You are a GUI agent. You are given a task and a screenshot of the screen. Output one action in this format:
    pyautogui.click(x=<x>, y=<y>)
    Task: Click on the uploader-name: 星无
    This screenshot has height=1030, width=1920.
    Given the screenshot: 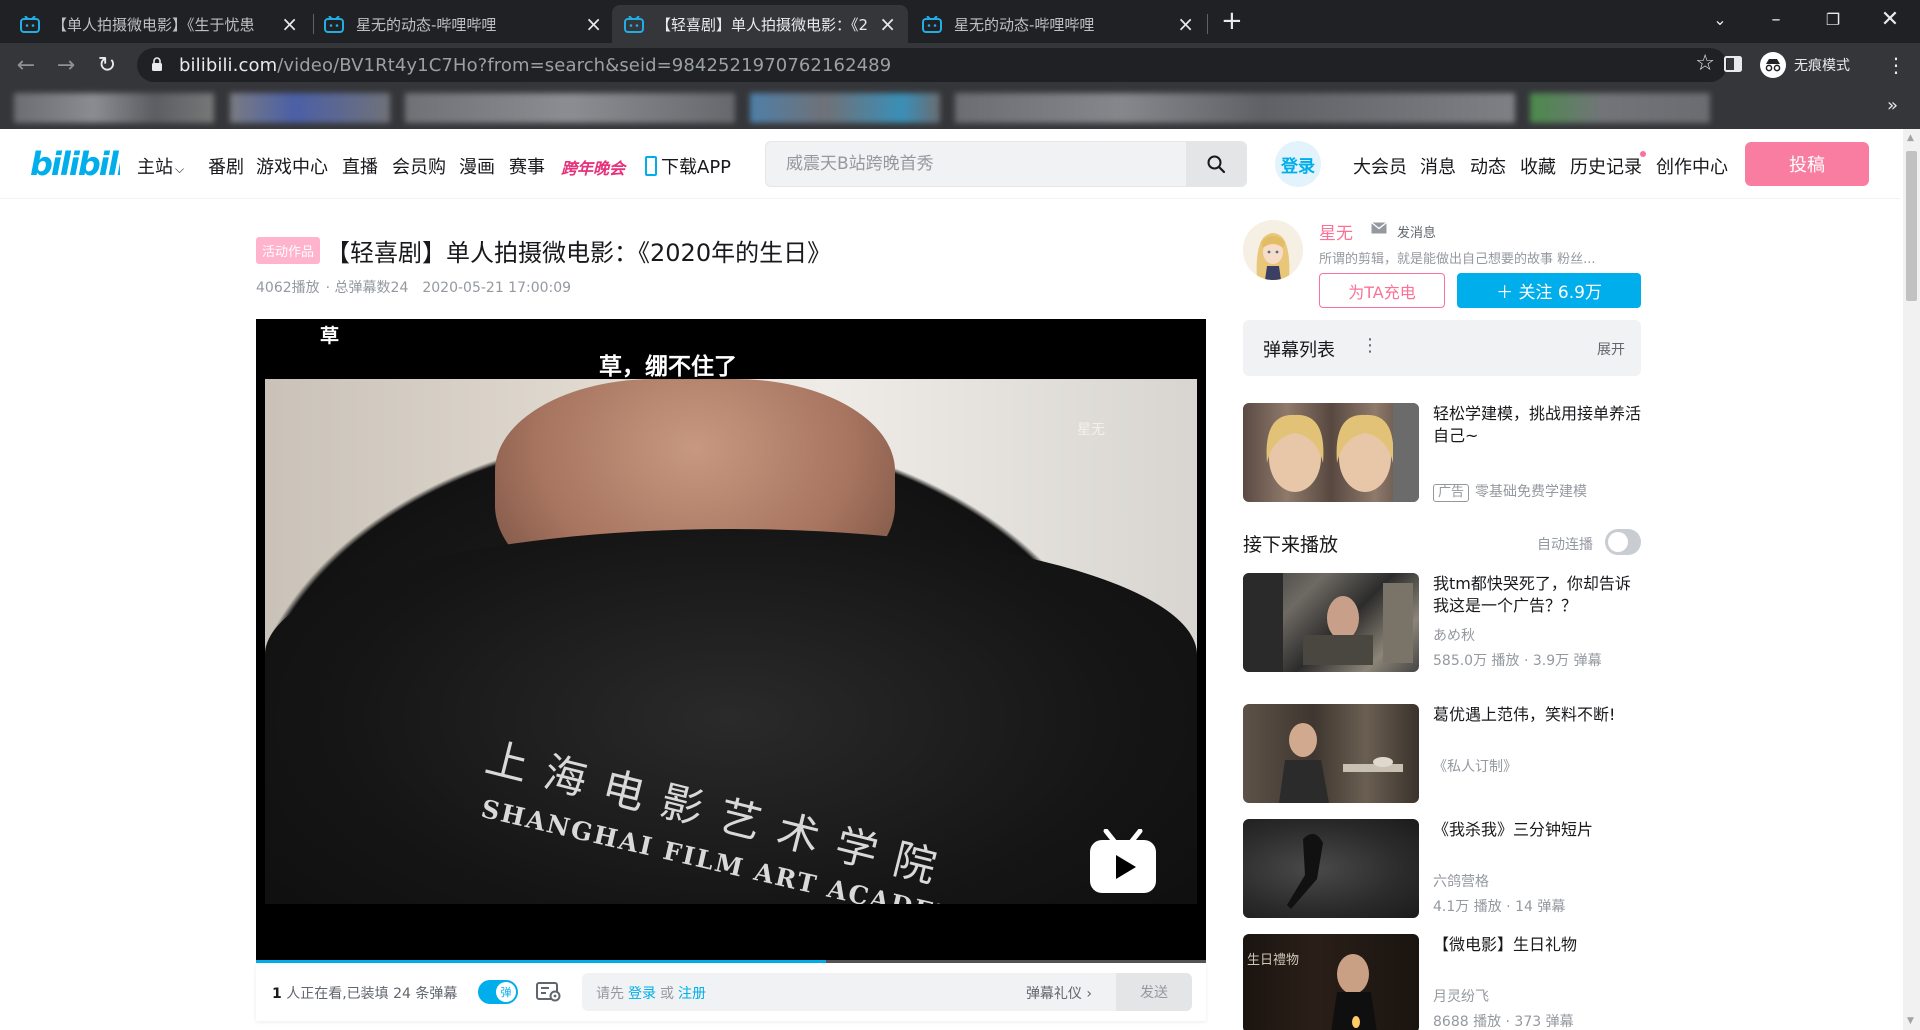 What is the action you would take?
    pyautogui.click(x=1336, y=231)
    